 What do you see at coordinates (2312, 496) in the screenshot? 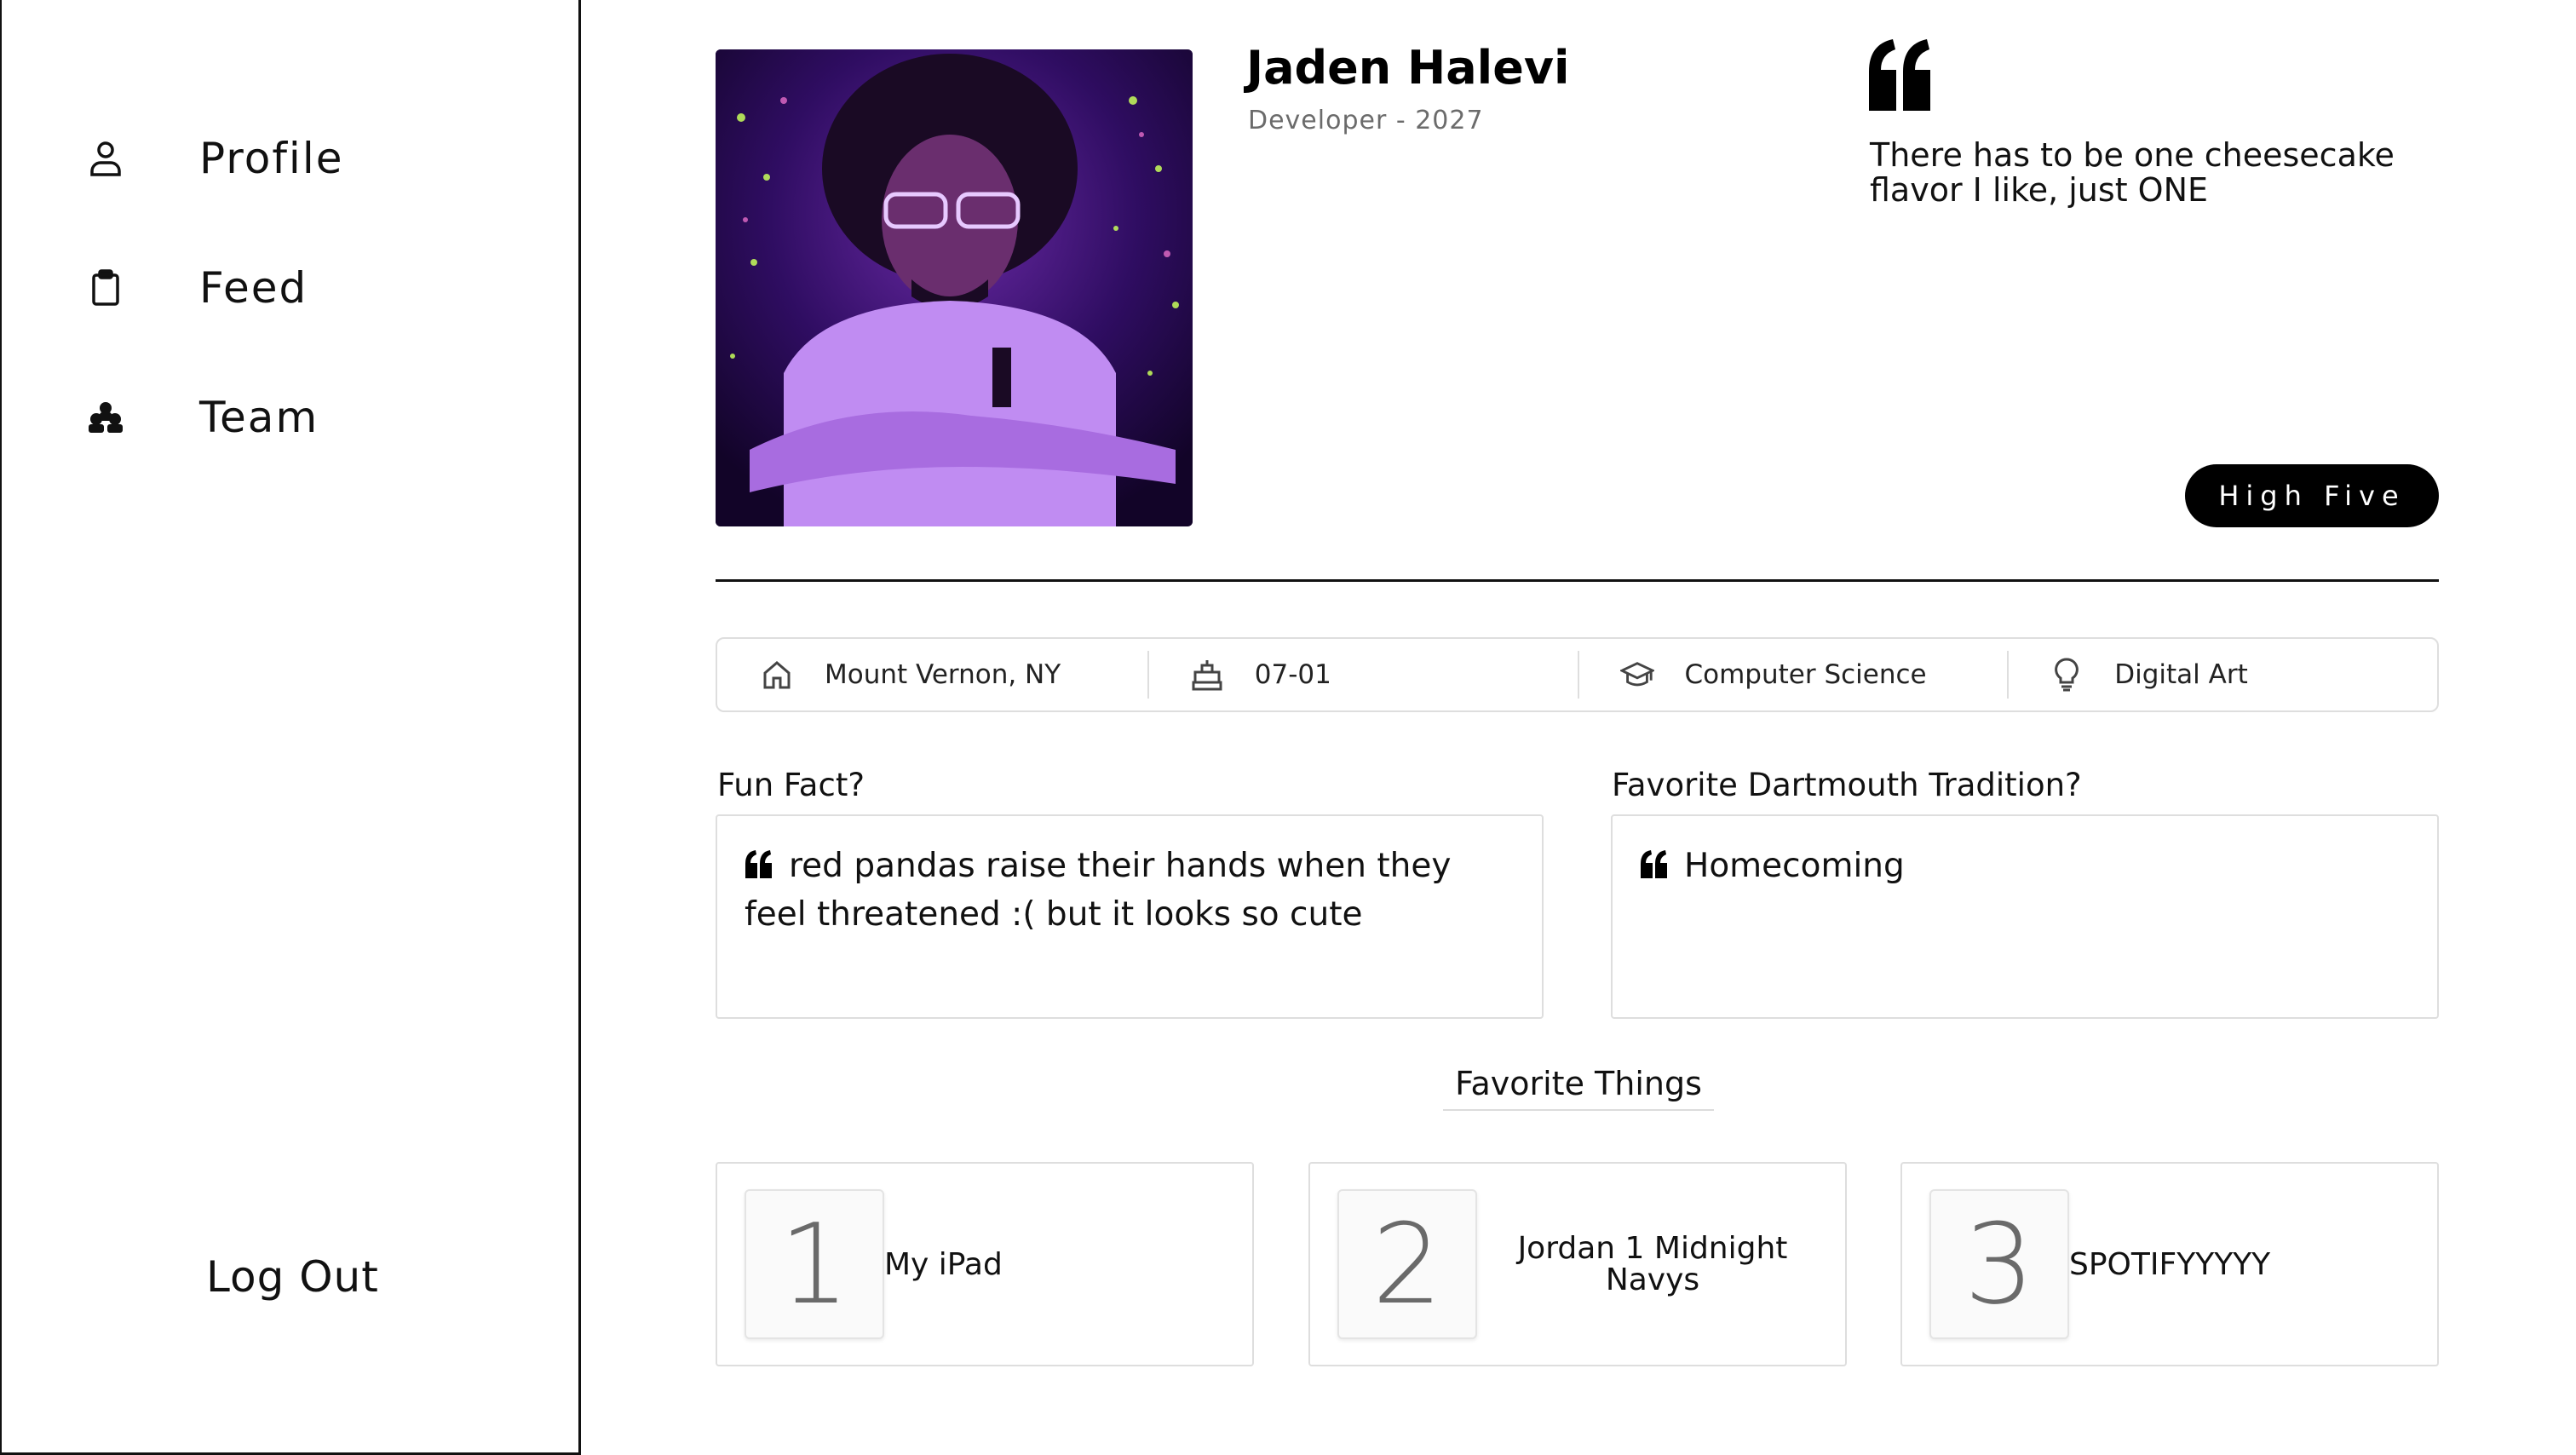
I see `high-five-button: High Five` at bounding box center [2312, 496].